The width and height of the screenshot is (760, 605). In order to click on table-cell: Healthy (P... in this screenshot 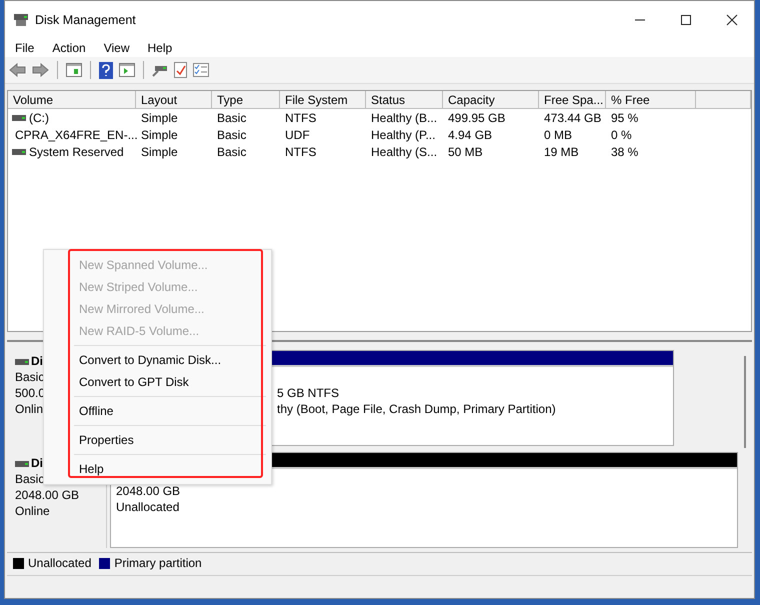, I will do `click(403, 135)`.